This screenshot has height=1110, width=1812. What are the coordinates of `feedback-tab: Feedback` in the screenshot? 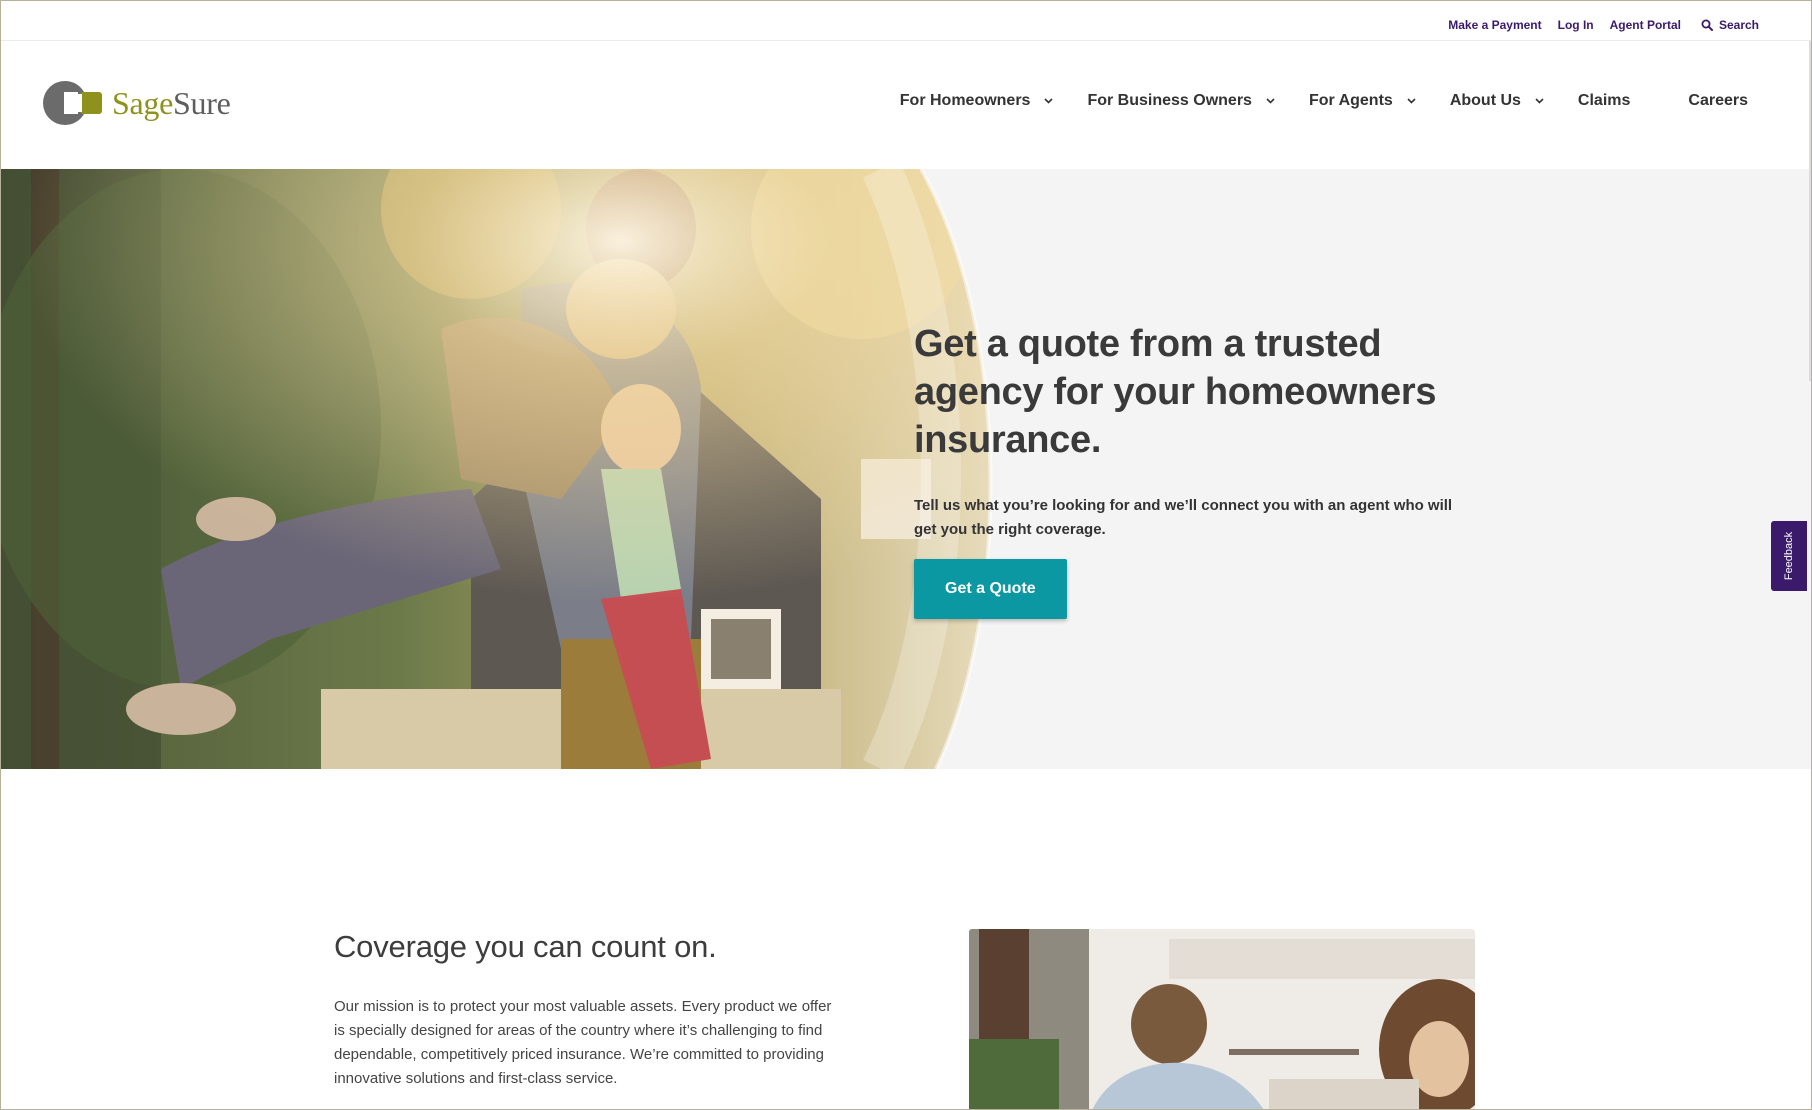 It's located at (1789, 556).